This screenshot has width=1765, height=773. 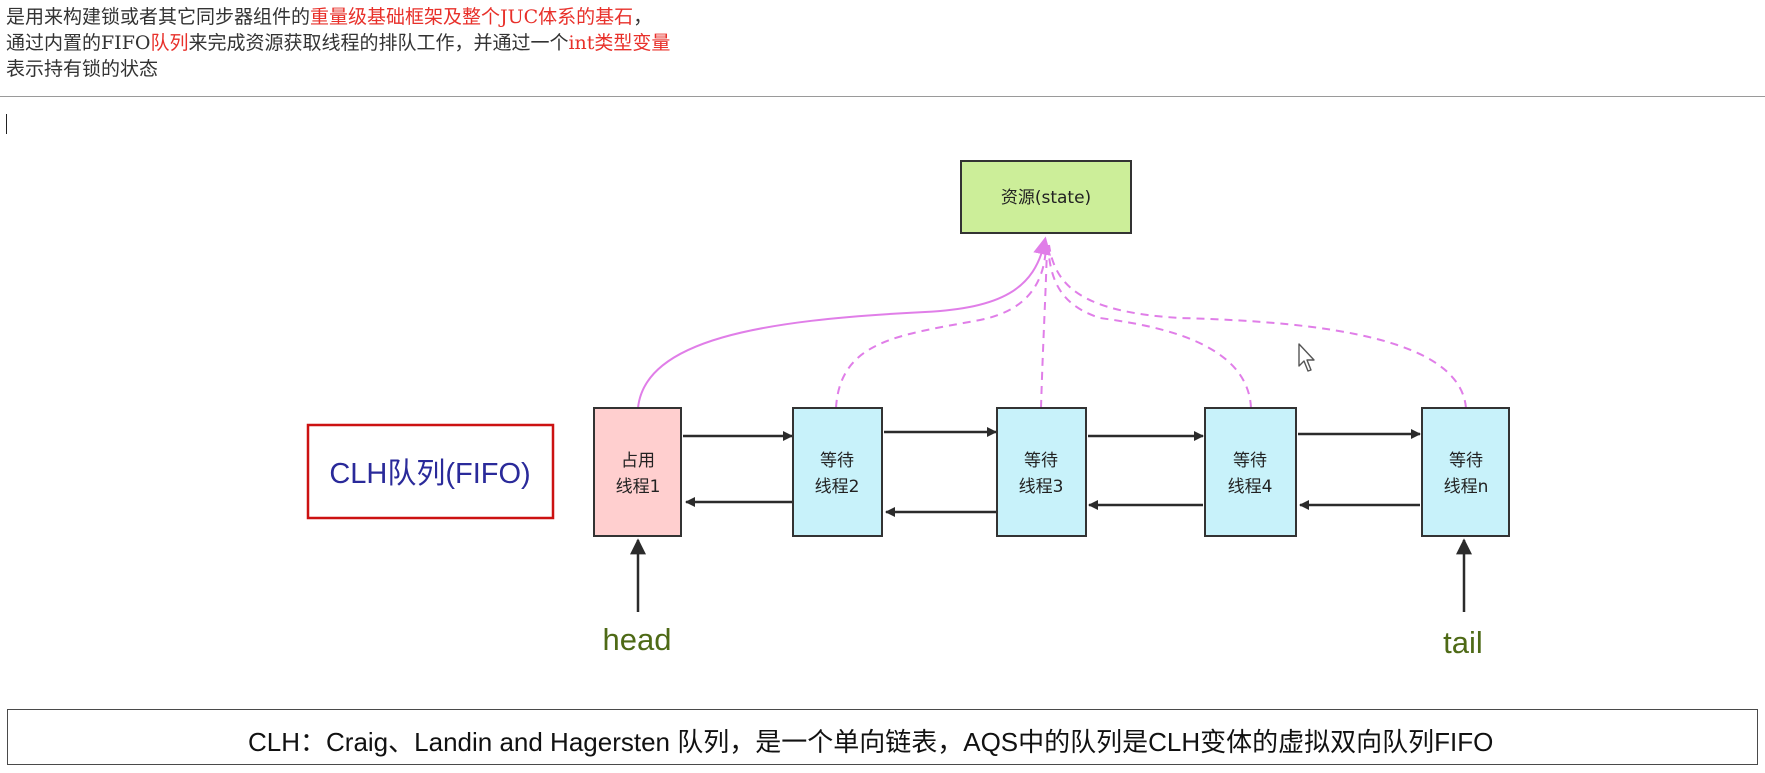 What do you see at coordinates (1041, 487) in the screenshot?
I see `node-thread-3-line2: 线程3` at bounding box center [1041, 487].